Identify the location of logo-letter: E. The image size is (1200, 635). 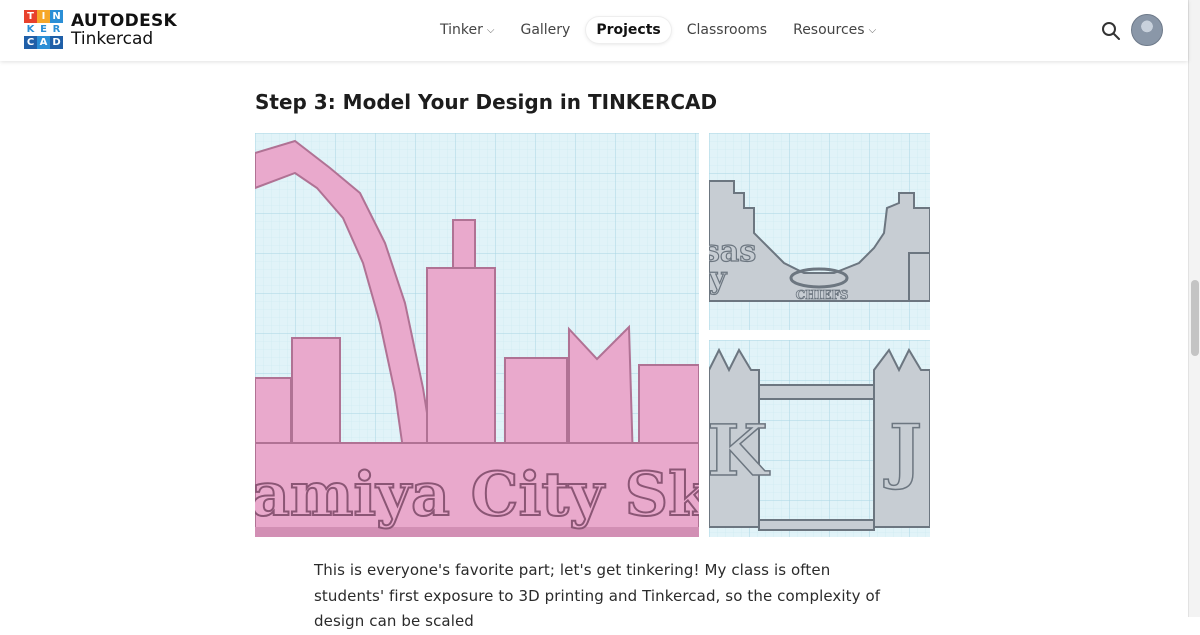
(43, 29).